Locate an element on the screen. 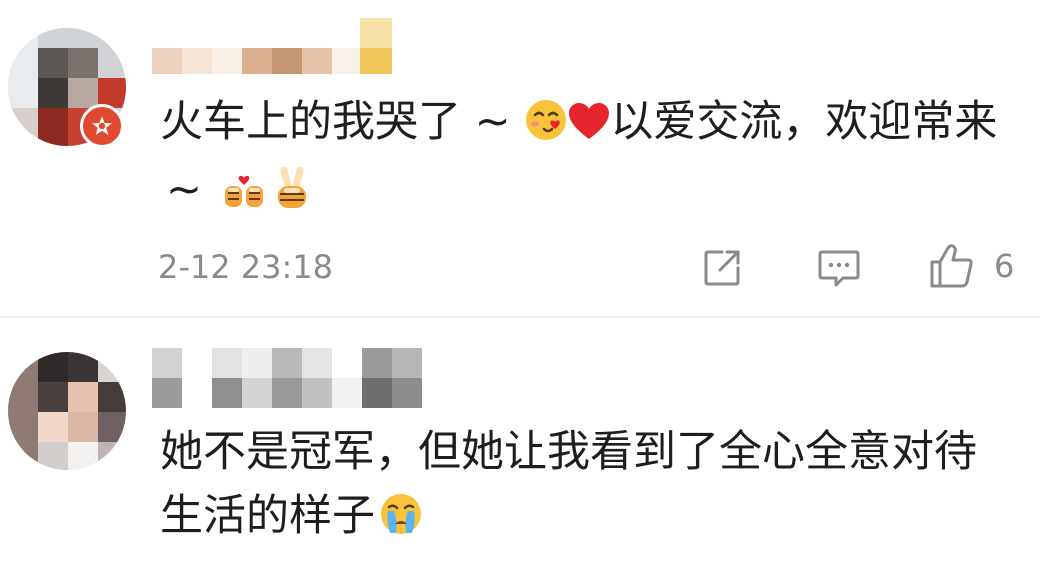  comment-icon is located at coordinates (839, 268).